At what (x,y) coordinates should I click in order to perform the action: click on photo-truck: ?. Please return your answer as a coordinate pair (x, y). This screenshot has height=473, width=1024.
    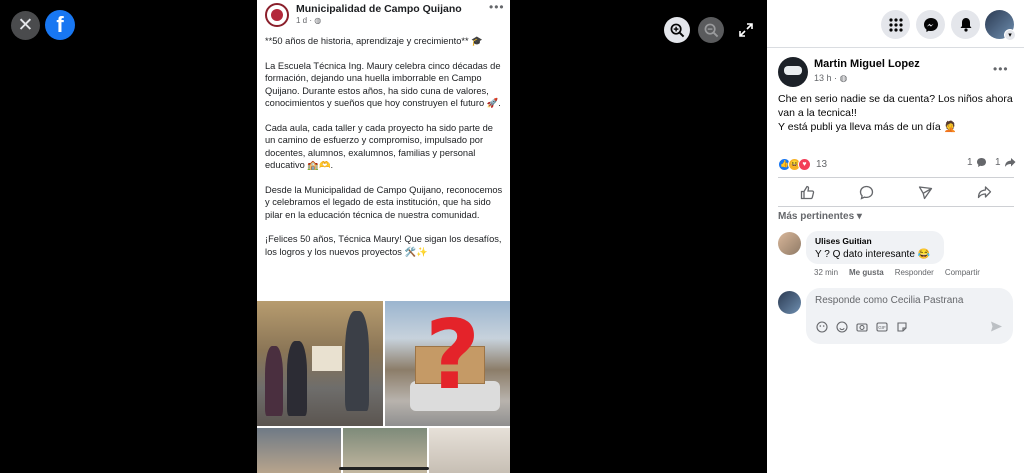
    Looking at the image, I should click on (447, 363).